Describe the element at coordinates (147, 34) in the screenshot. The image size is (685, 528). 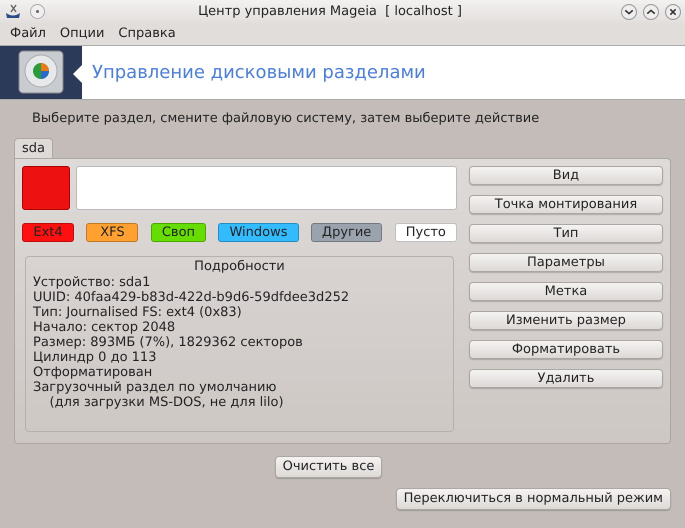
I see `menu-item: Справка` at that location.